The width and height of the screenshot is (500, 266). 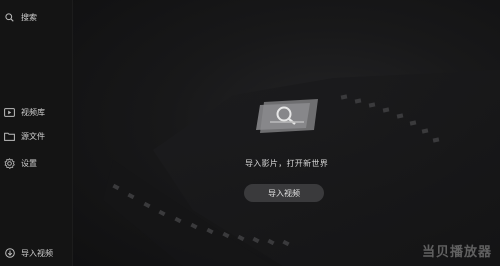 I want to click on sidebar: 搜索 视频库 源文件 设置 导入视频, so click(x=36, y=133).